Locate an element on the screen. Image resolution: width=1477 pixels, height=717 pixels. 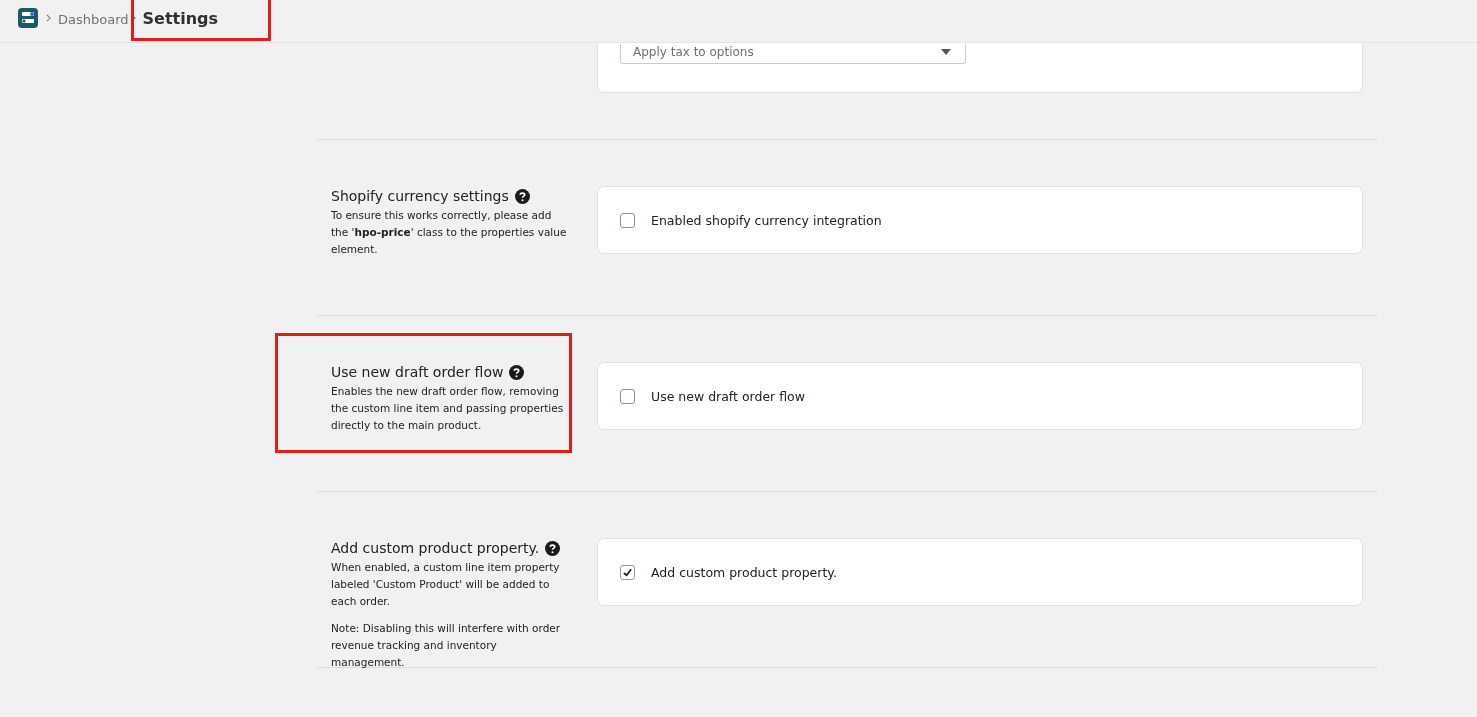
section-title: Use new draft order flow is located at coordinates (417, 372).